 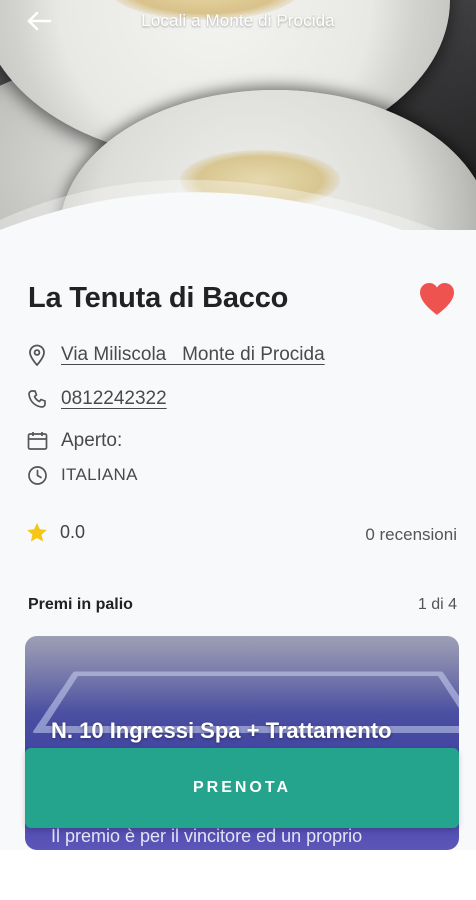 What do you see at coordinates (73, 532) in the screenshot?
I see `rating-value: 0.0` at bounding box center [73, 532].